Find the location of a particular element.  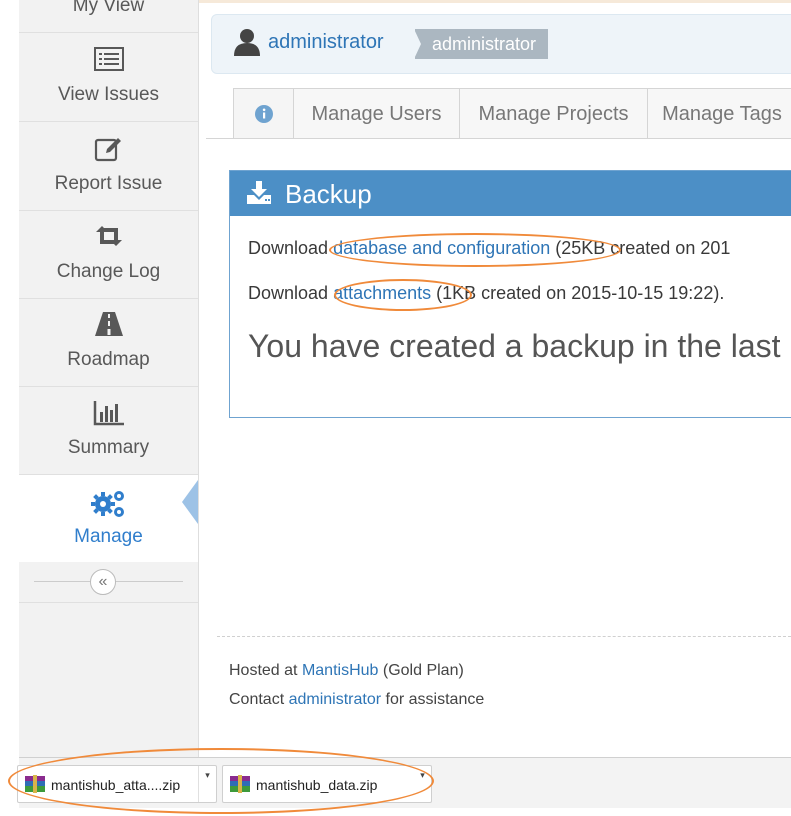

footer-text: Contact is located at coordinates (259, 699).